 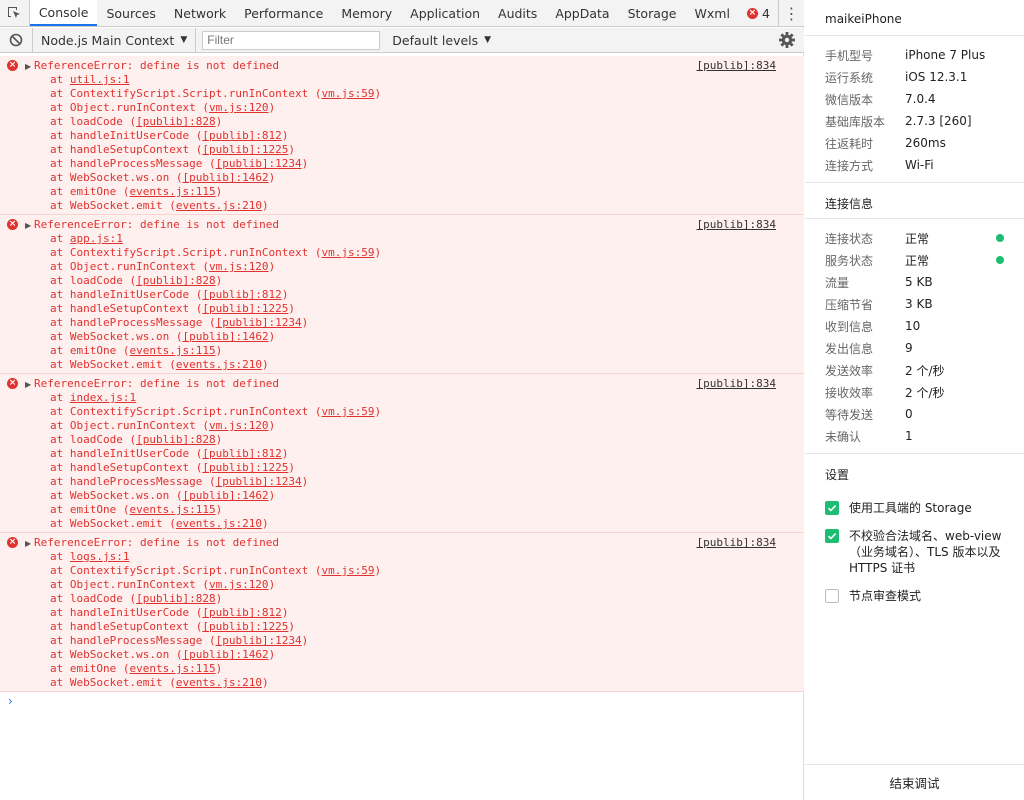 What do you see at coordinates (582, 13) in the screenshot?
I see `tab-appdata: AppData` at bounding box center [582, 13].